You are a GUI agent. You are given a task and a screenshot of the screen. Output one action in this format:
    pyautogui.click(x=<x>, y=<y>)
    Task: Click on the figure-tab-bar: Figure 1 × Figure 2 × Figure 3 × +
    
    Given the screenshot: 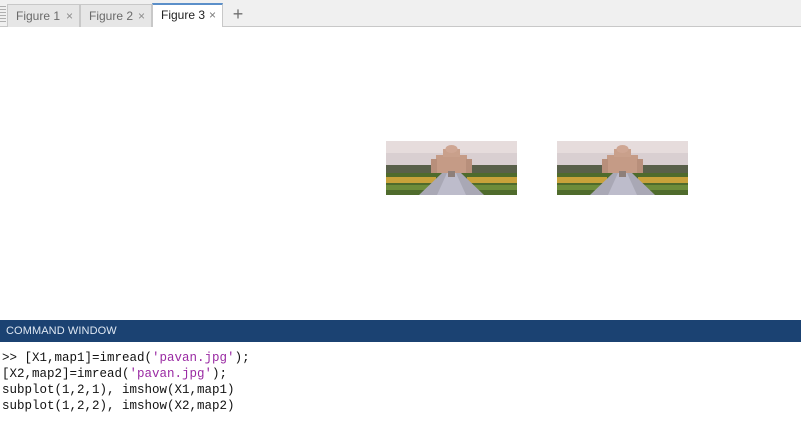 What is the action you would take?
    pyautogui.click(x=400, y=14)
    